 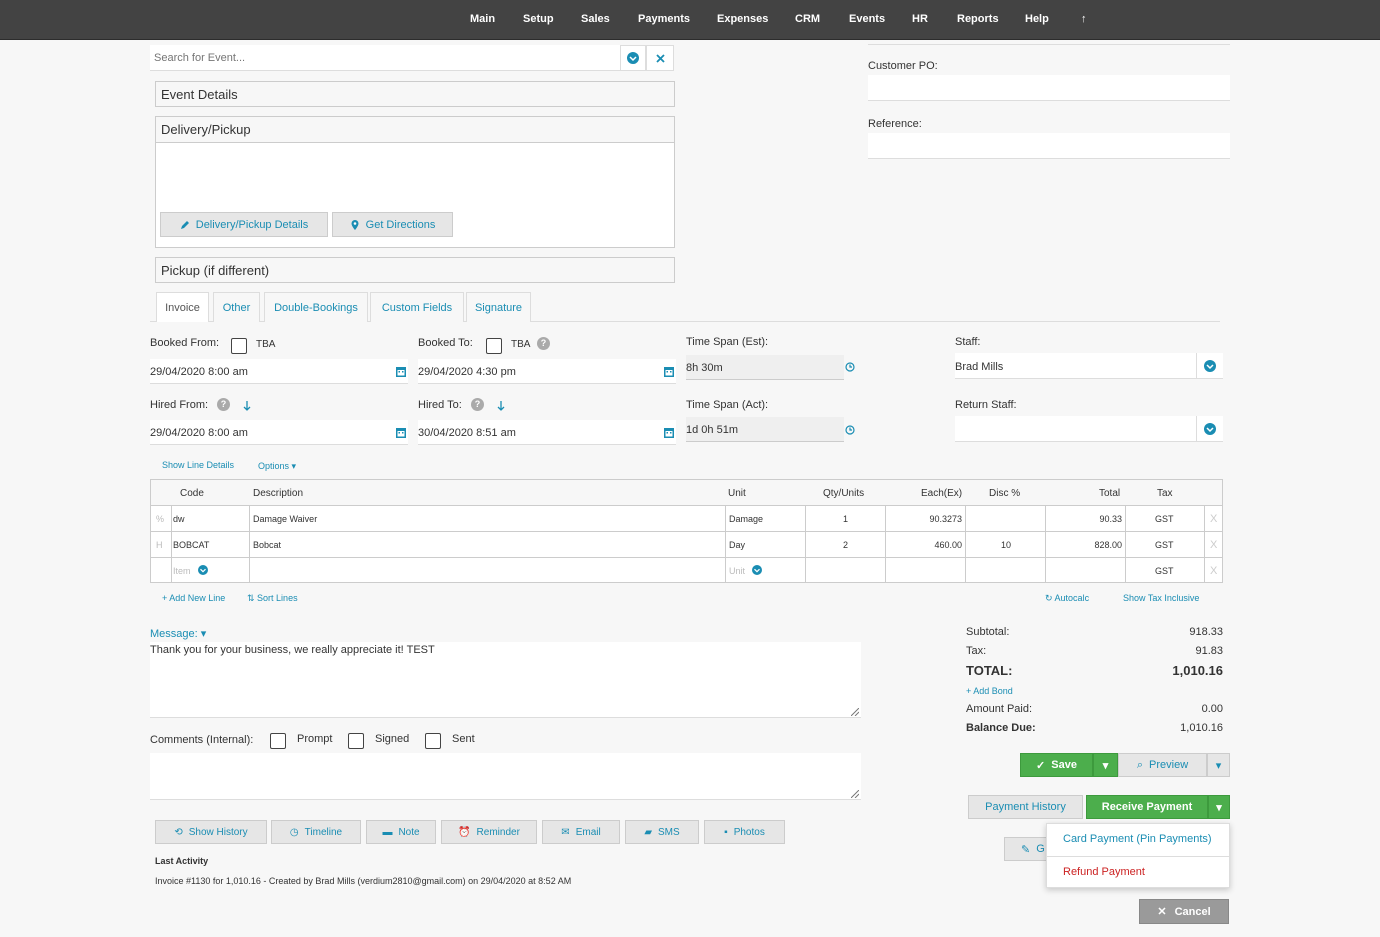 What do you see at coordinates (316, 307) in the screenshot?
I see `tab-double-bookings: Double-Bookings` at bounding box center [316, 307].